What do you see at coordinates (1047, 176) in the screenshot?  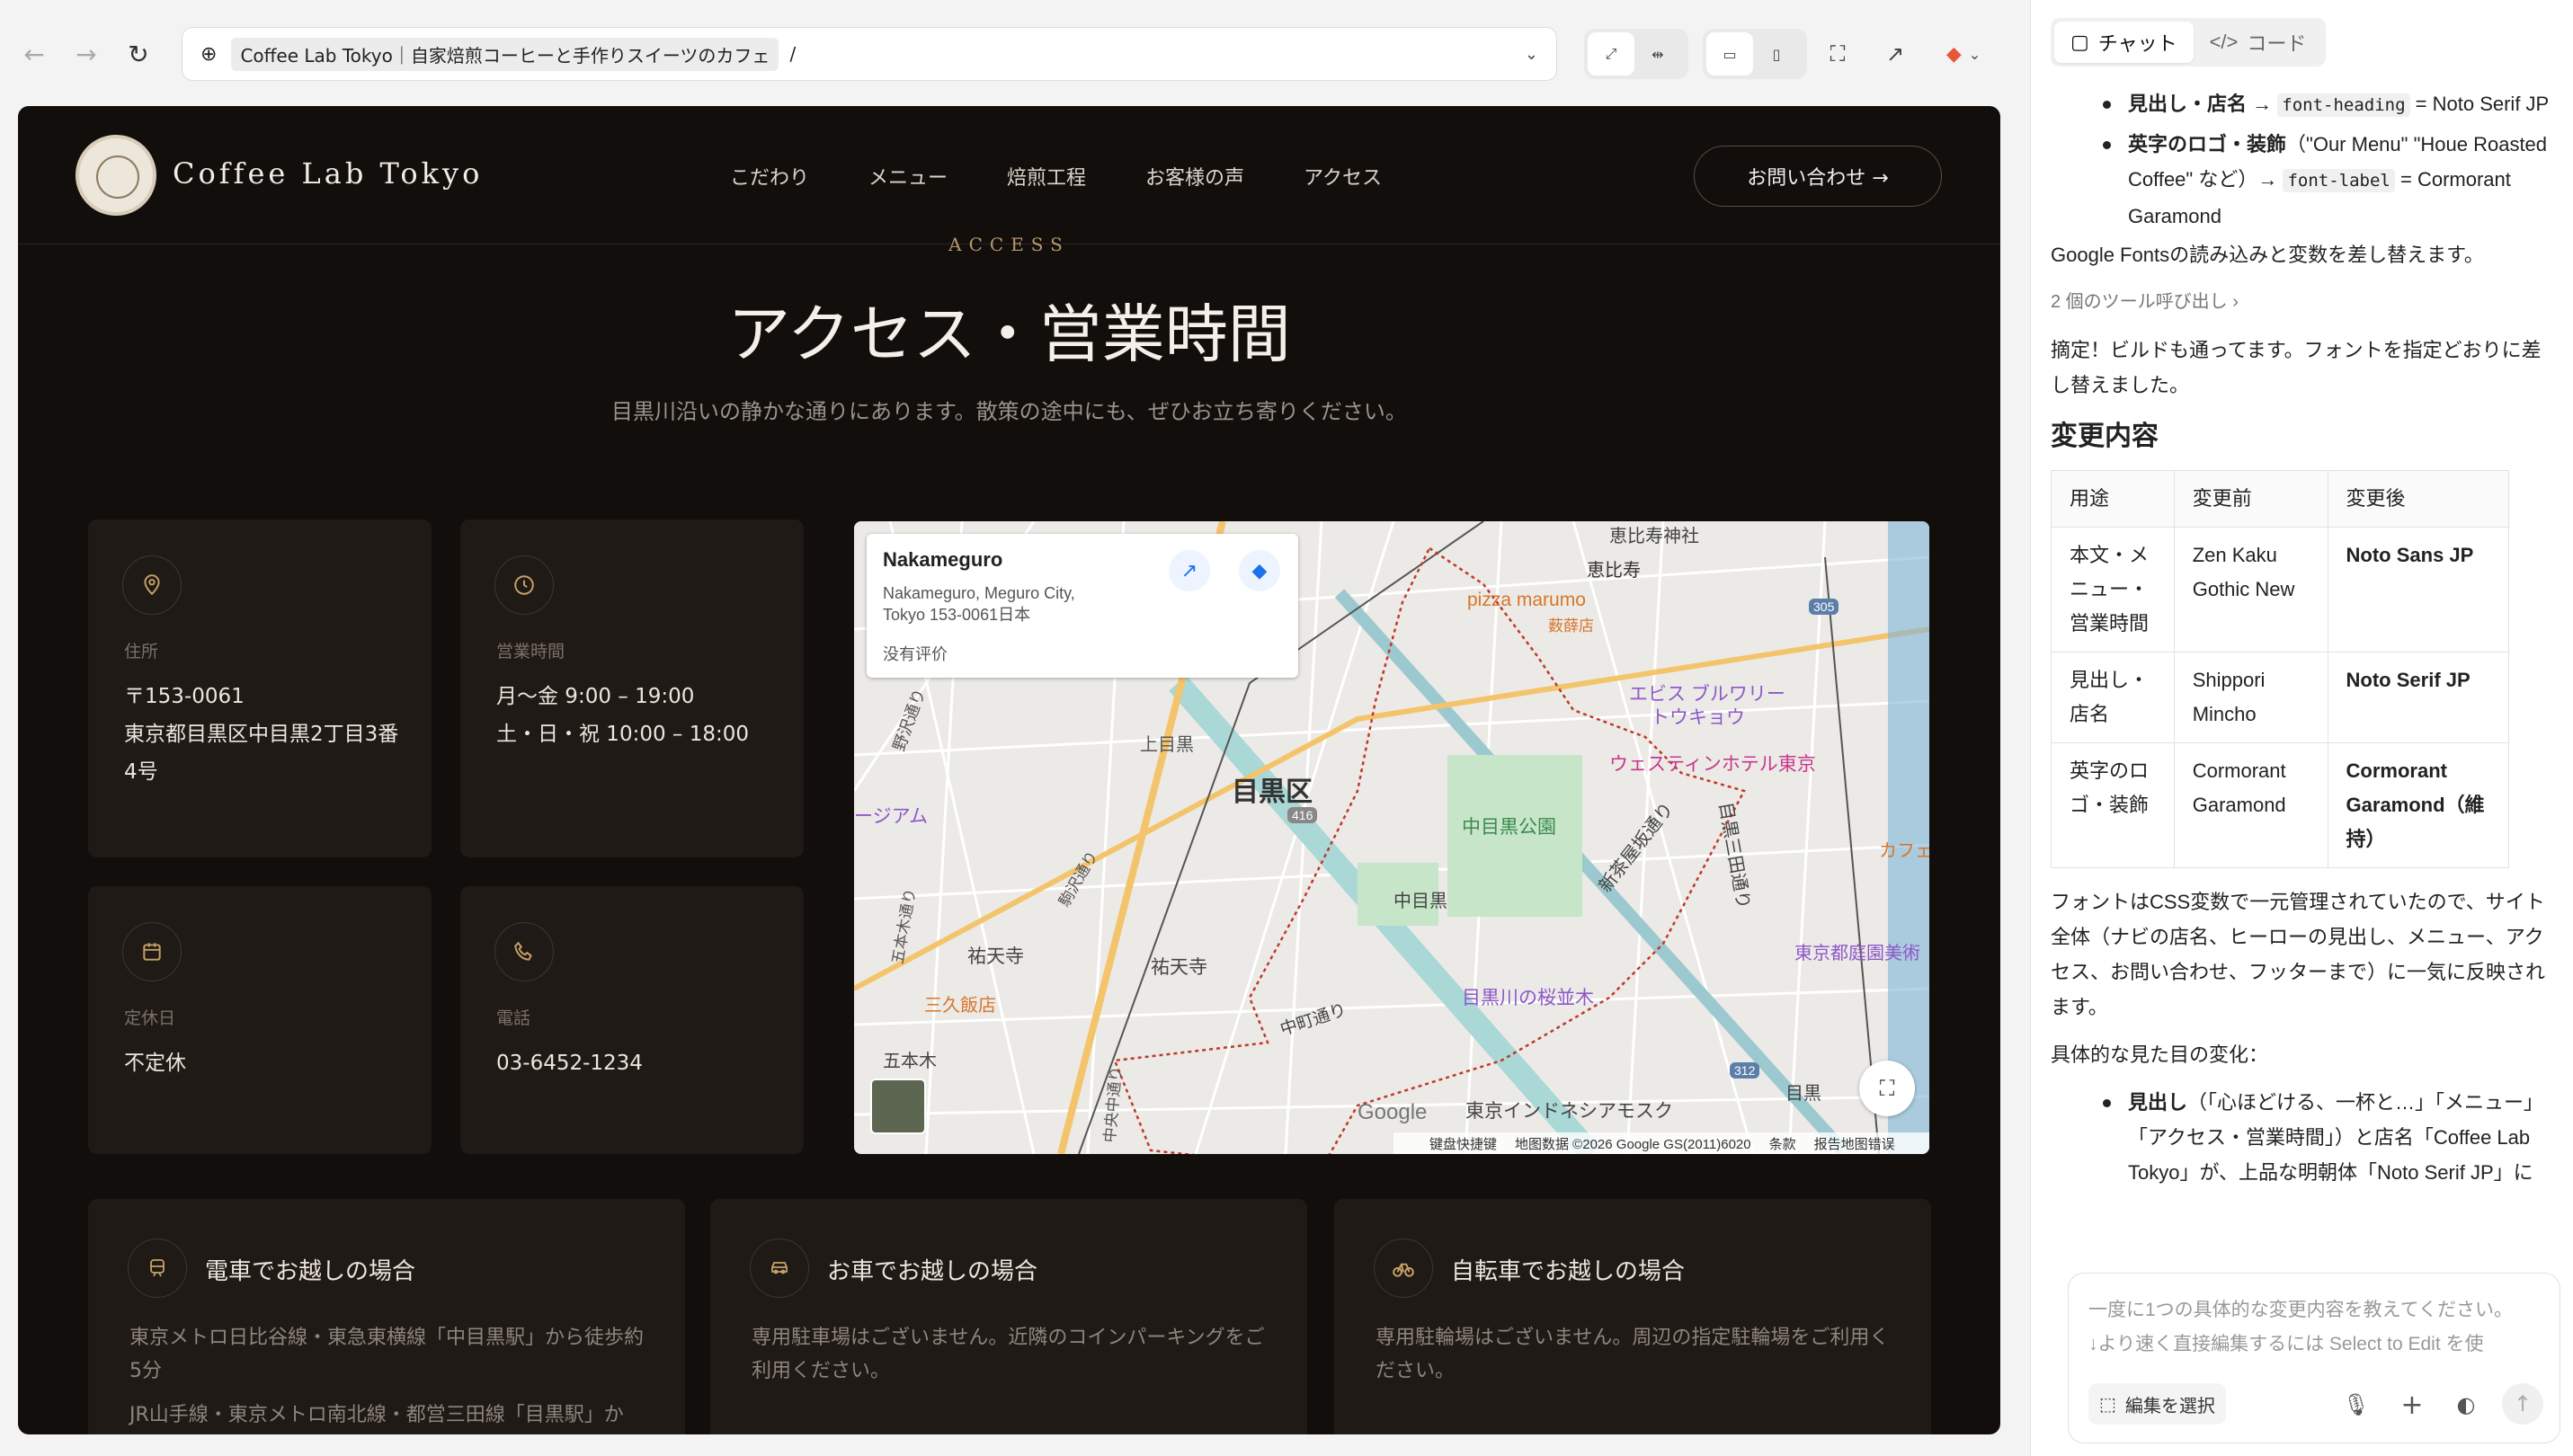 I see `nav-link-roasting: 焙煎工程` at bounding box center [1047, 176].